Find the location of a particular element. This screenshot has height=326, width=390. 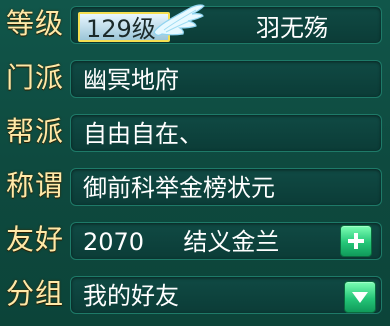

friendship-row: 友好 2070 结义金兰 is located at coordinates (195, 240).